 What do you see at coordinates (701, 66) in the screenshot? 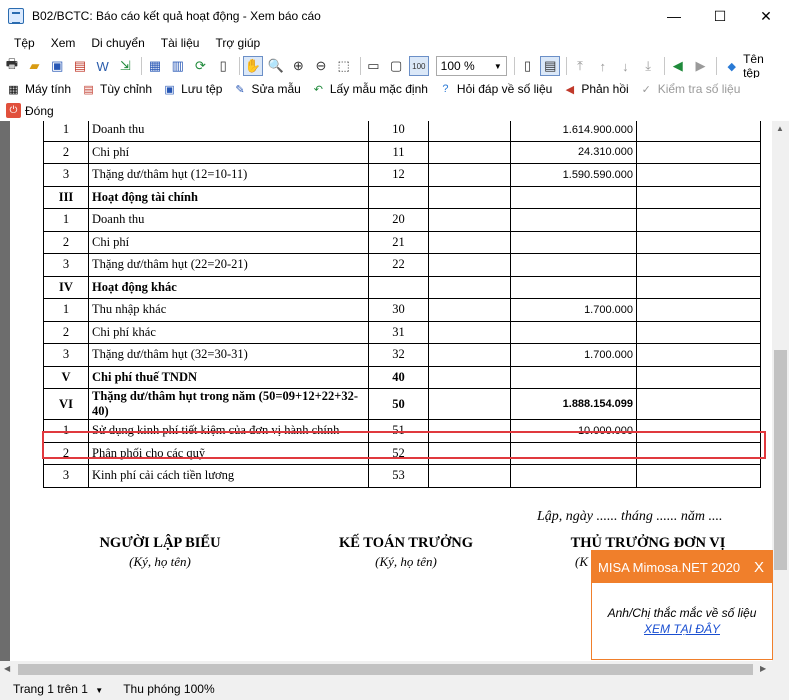
I see `forward-icon: ▶` at bounding box center [701, 66].